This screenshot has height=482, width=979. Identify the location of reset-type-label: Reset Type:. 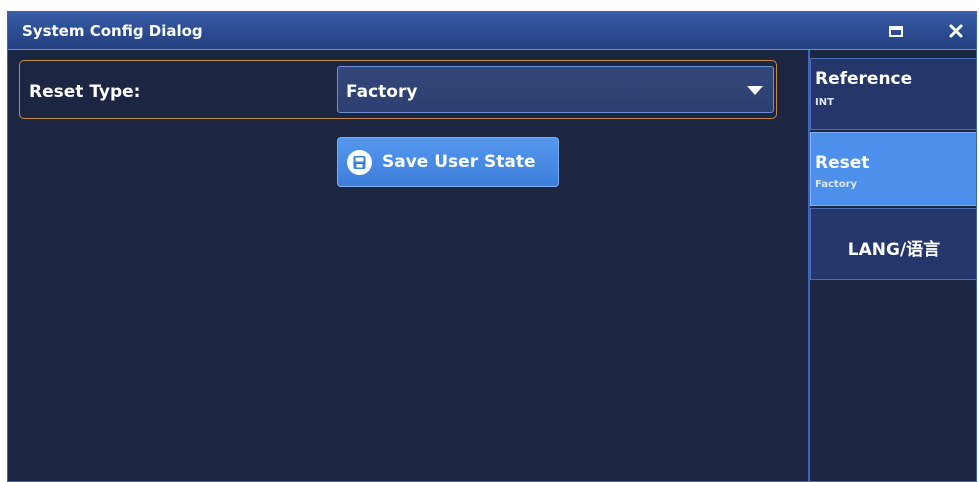
(85, 92).